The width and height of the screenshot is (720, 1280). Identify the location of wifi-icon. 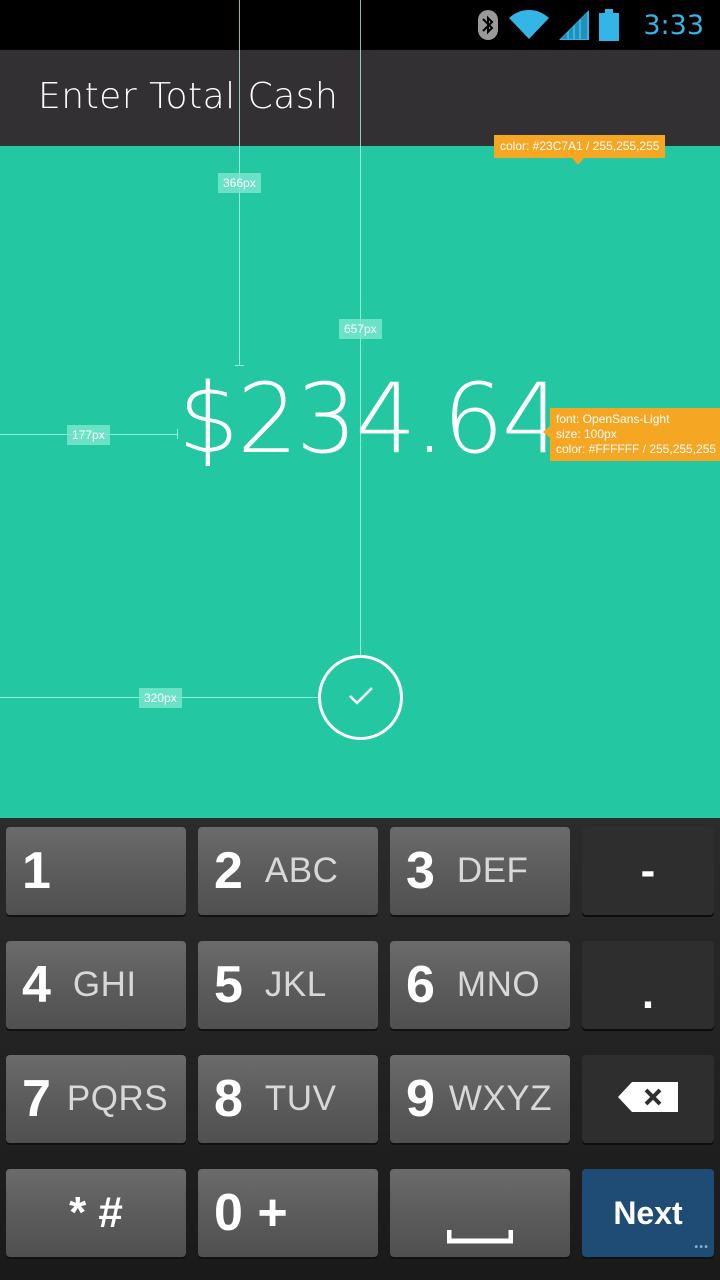
(529, 25).